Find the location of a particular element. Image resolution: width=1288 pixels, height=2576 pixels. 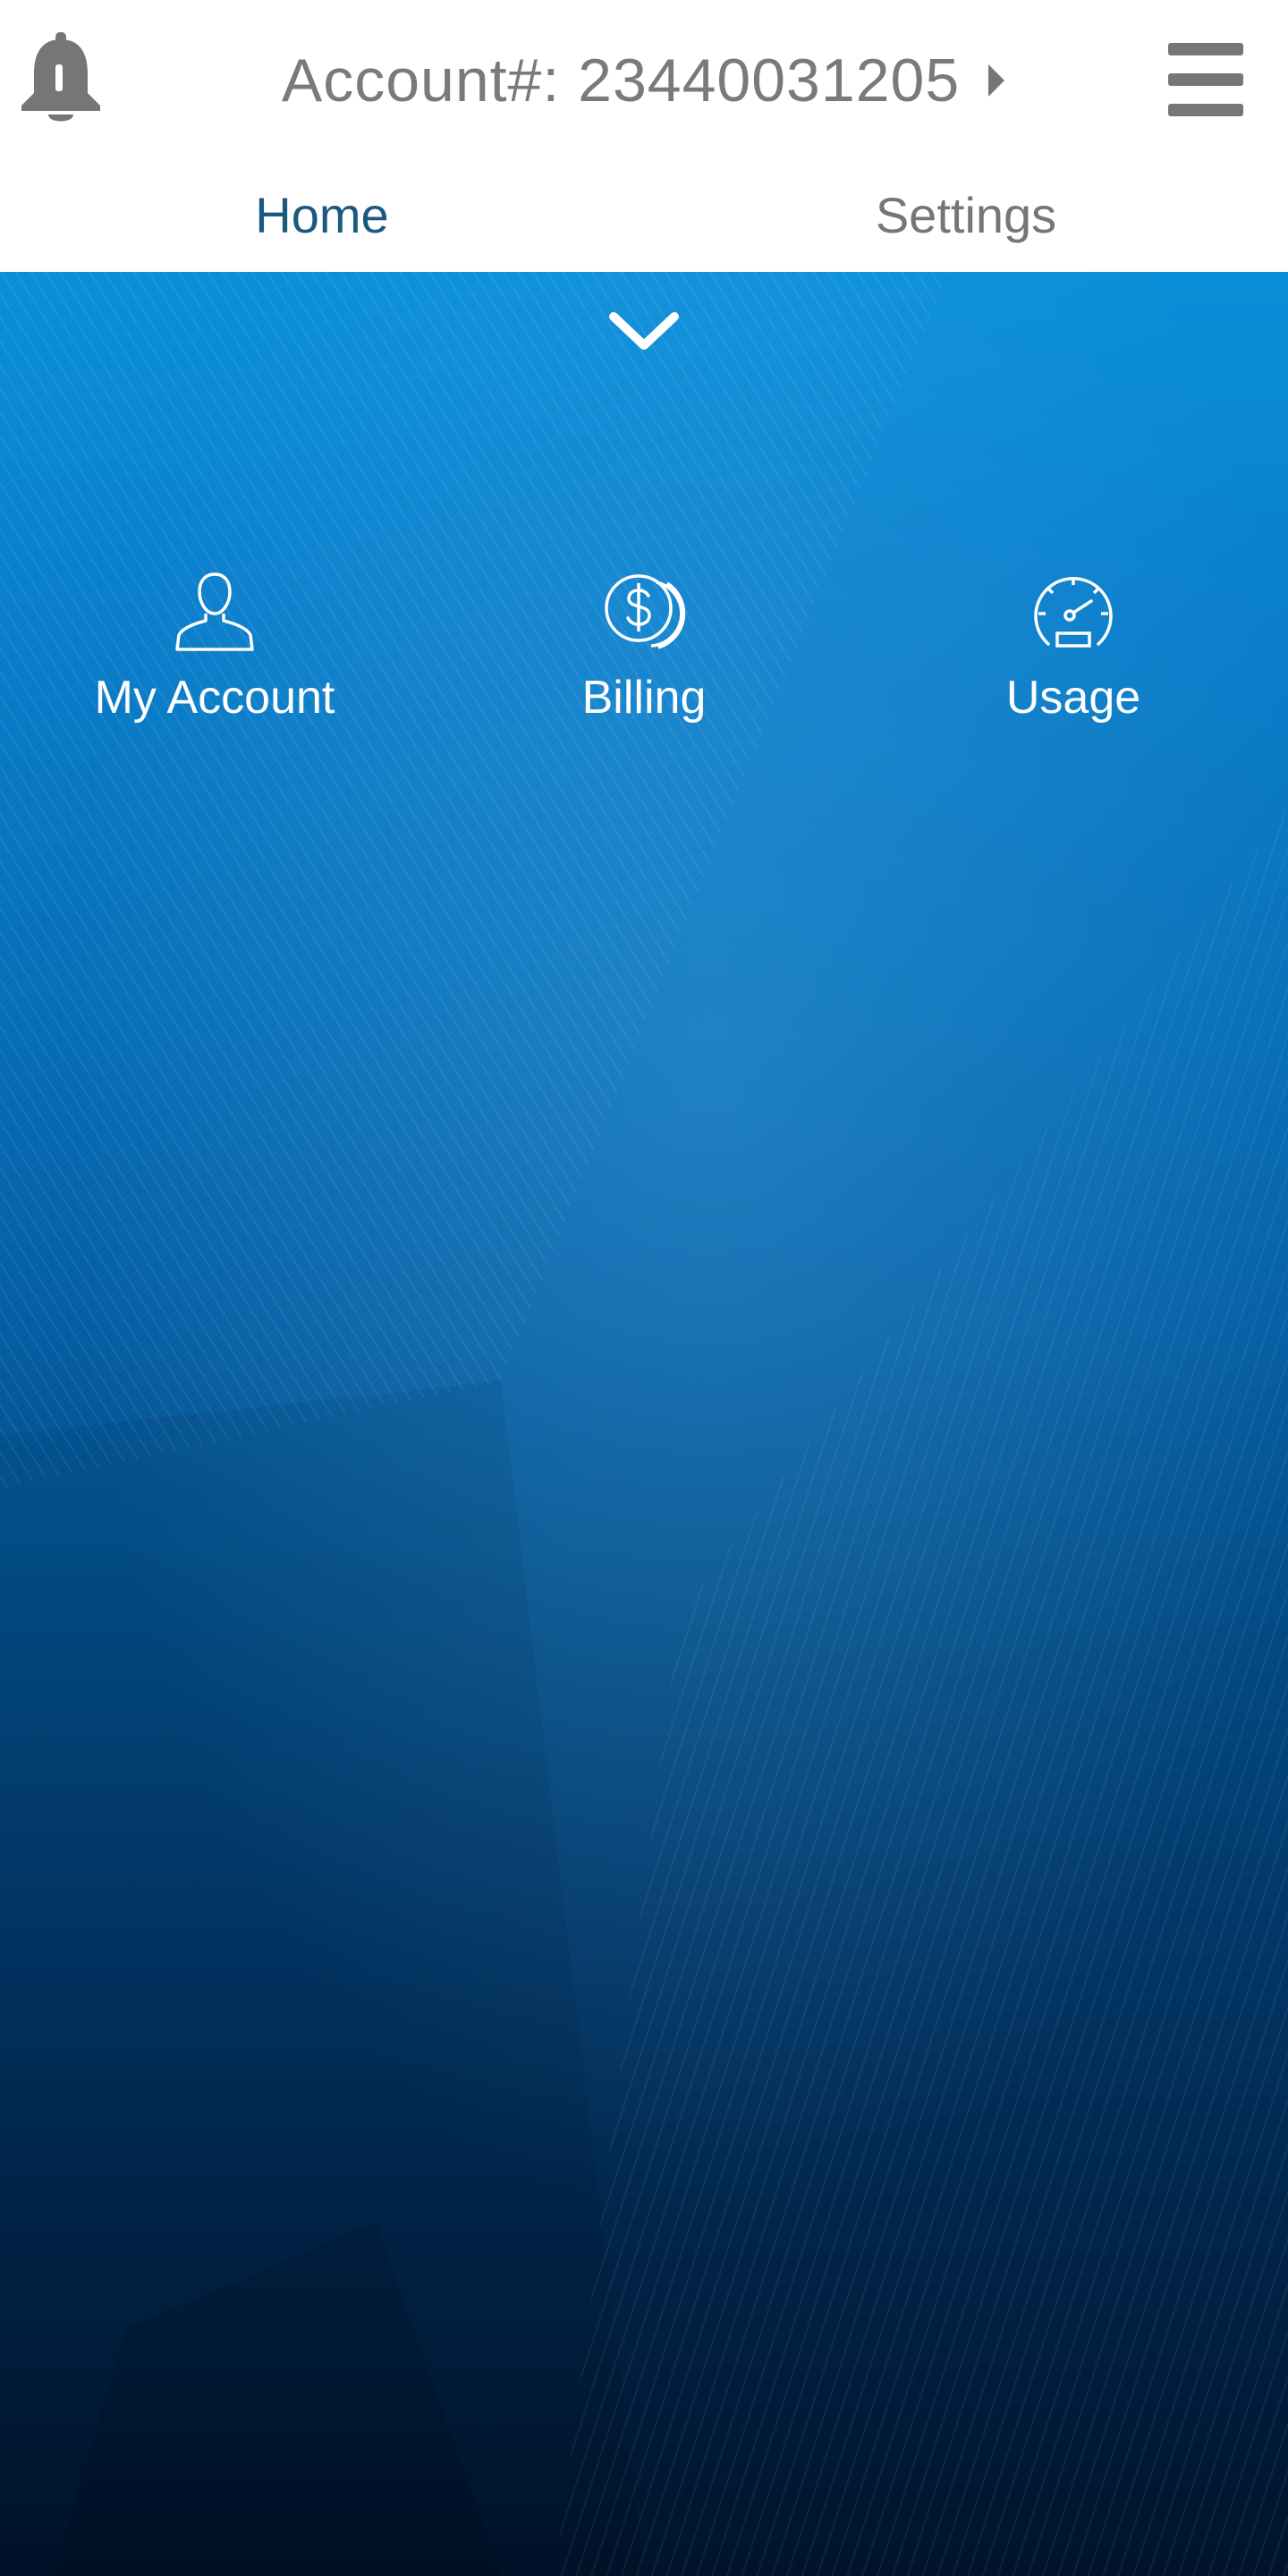

tab-settings: Settings is located at coordinates (966, 214).